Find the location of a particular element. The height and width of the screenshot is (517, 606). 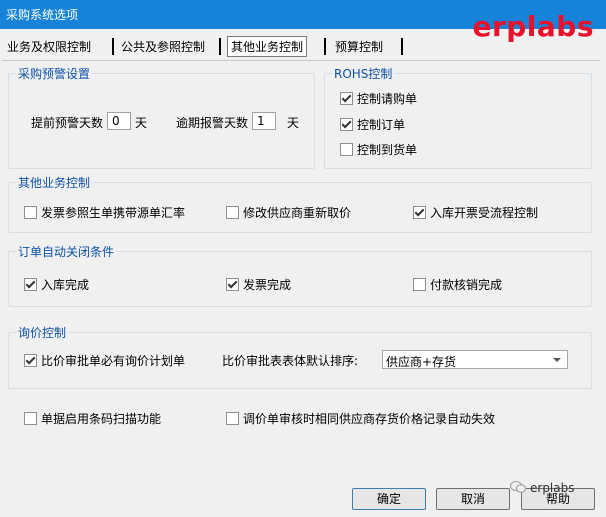

cancel-button: 取消 is located at coordinates (473, 499).